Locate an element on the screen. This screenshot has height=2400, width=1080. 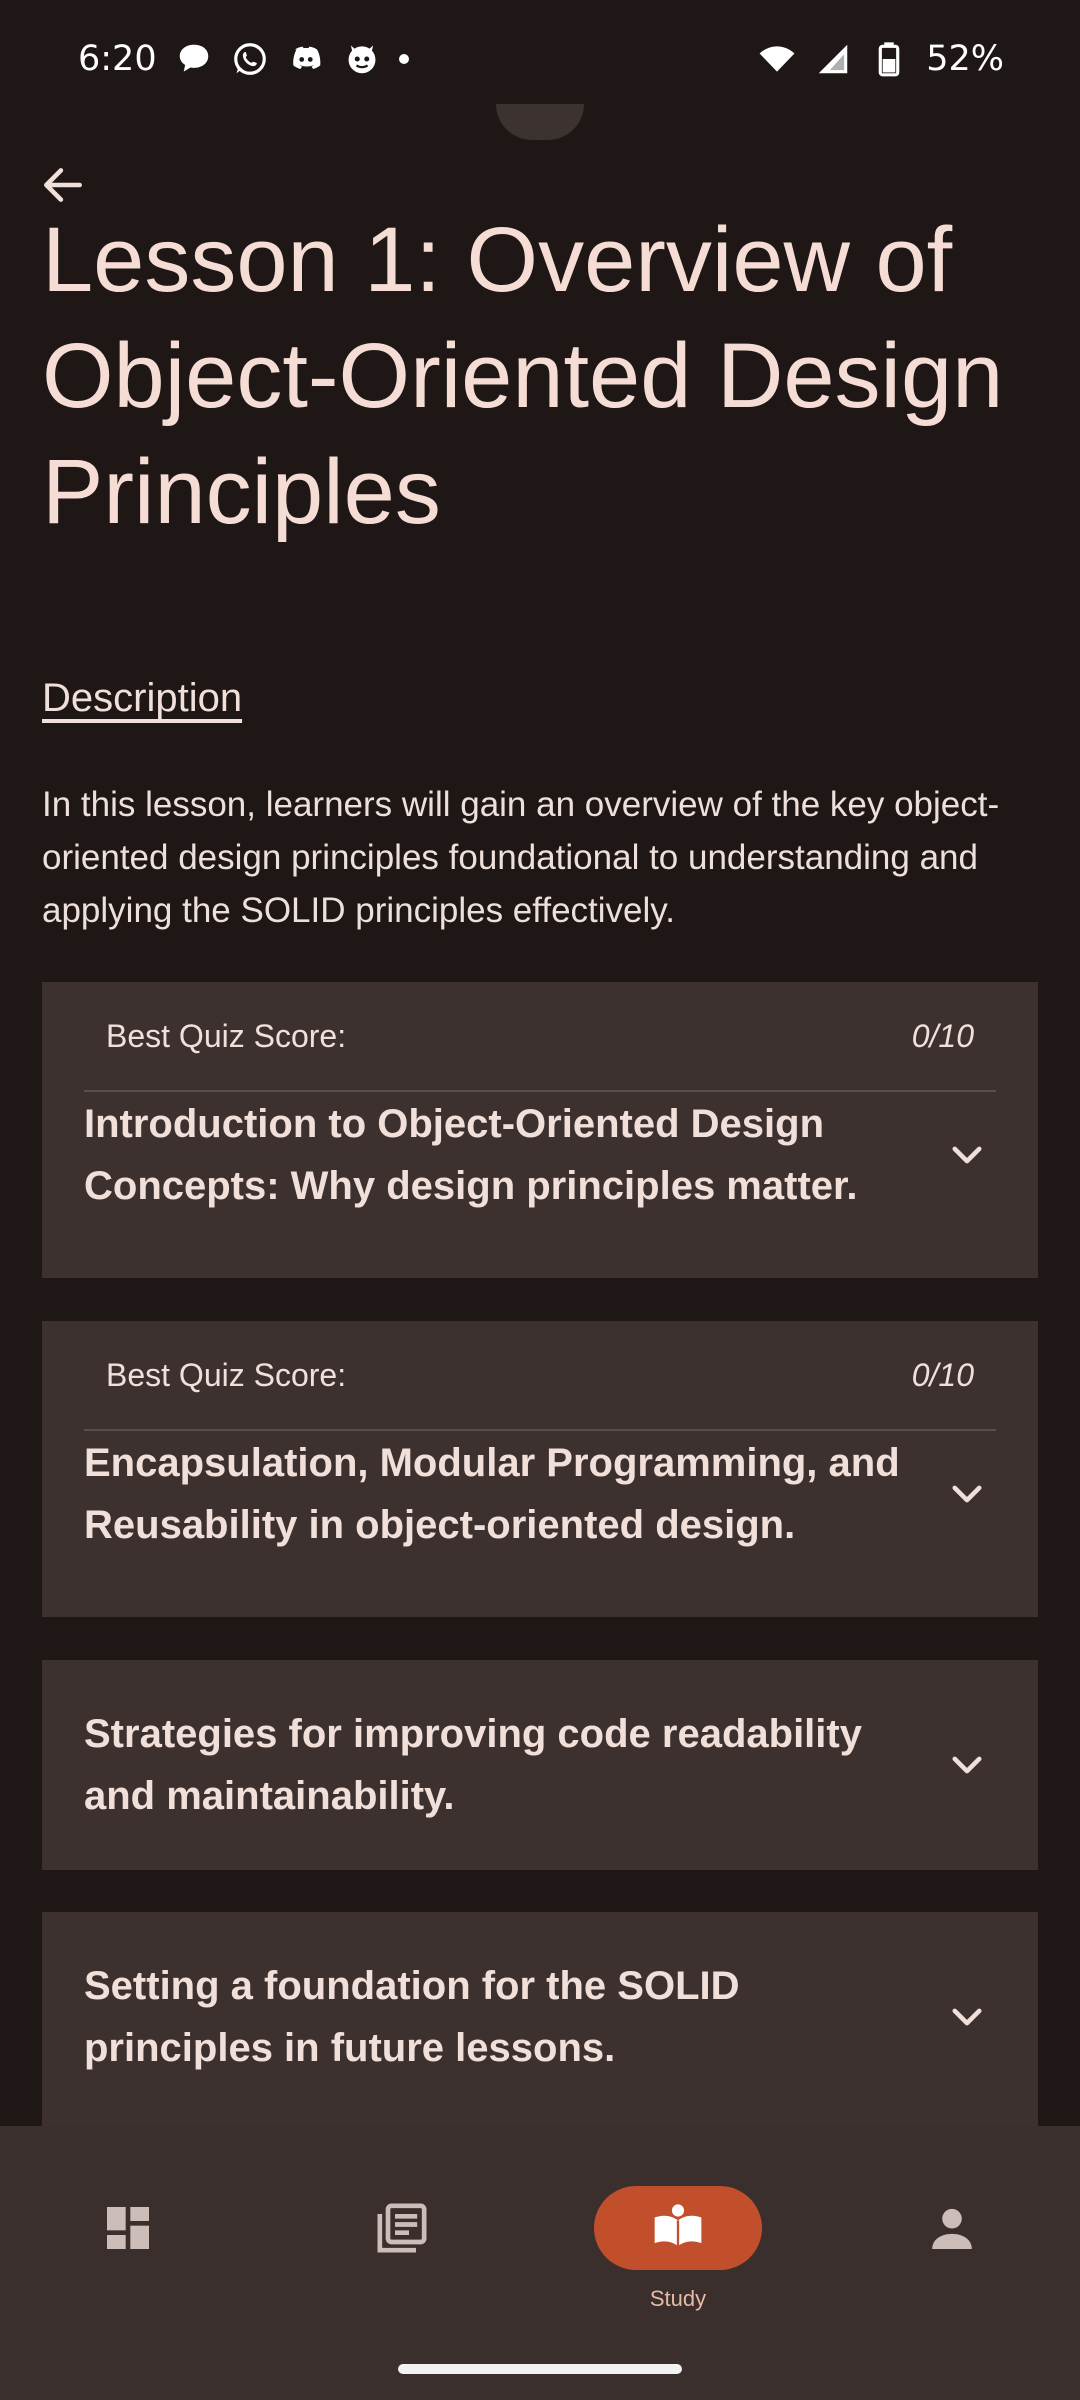
dashboard-icon is located at coordinates (128, 2228).